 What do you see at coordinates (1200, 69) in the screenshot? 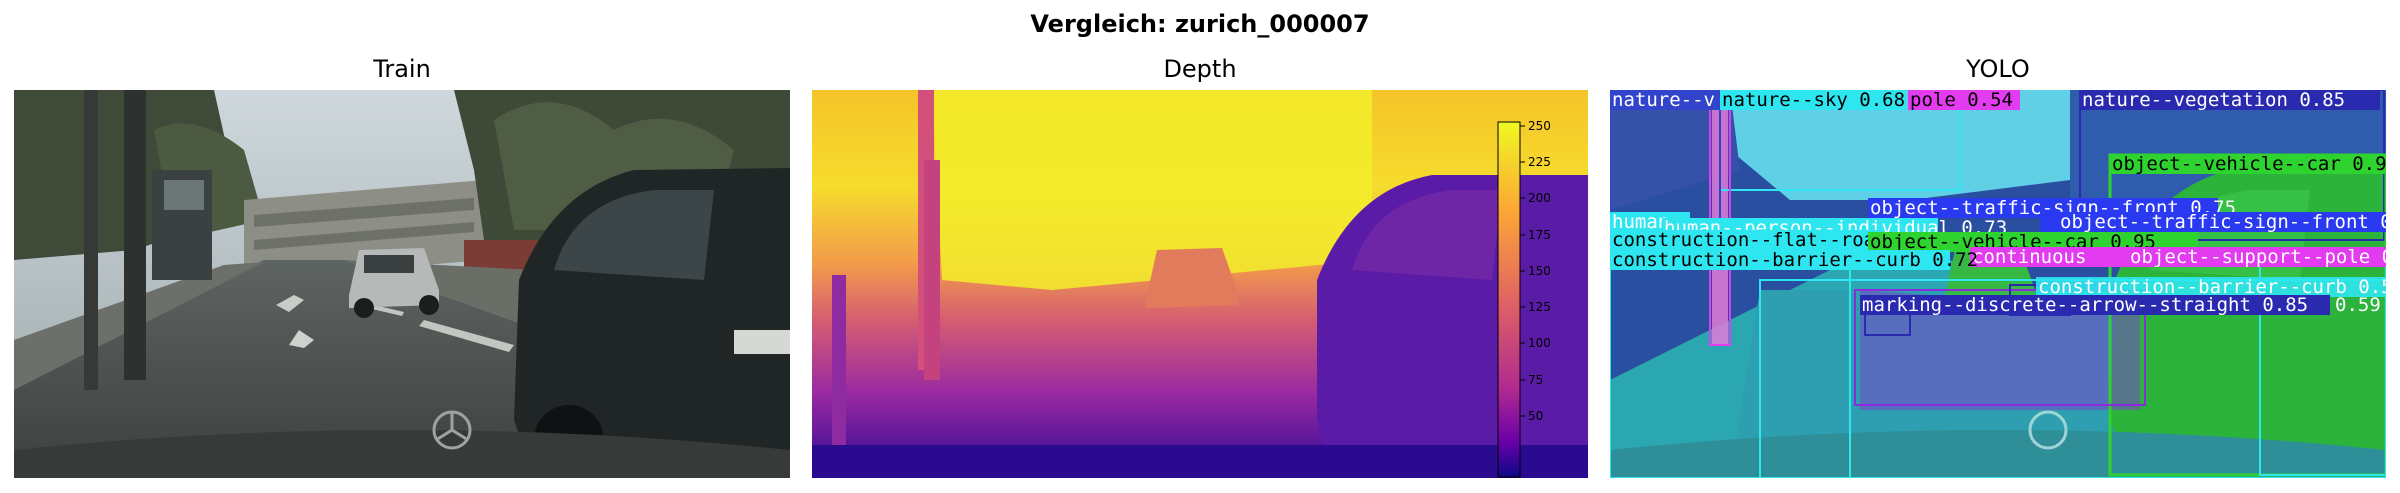
I see `depth-panel-title: Depth` at bounding box center [1200, 69].